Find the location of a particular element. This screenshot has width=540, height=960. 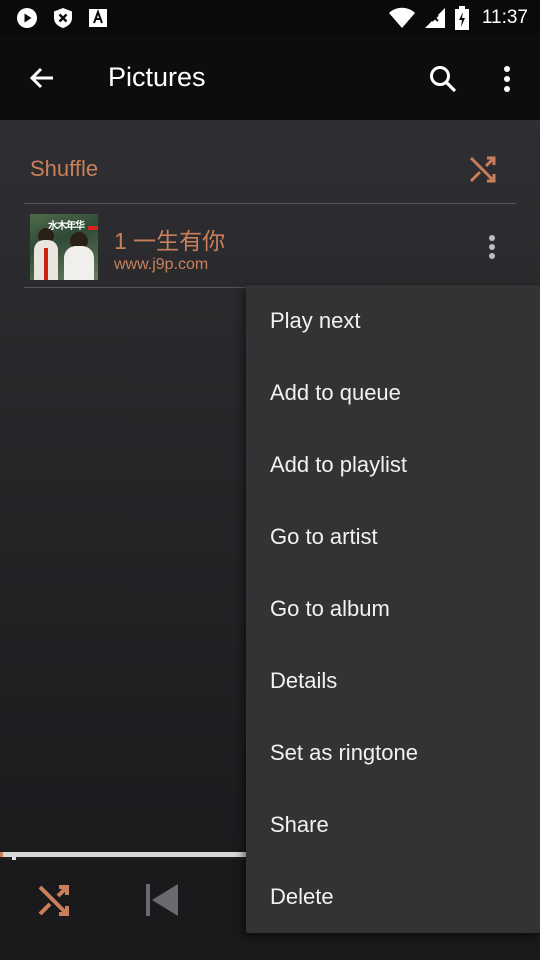

album-art: 水木年华 is located at coordinates (64, 247).